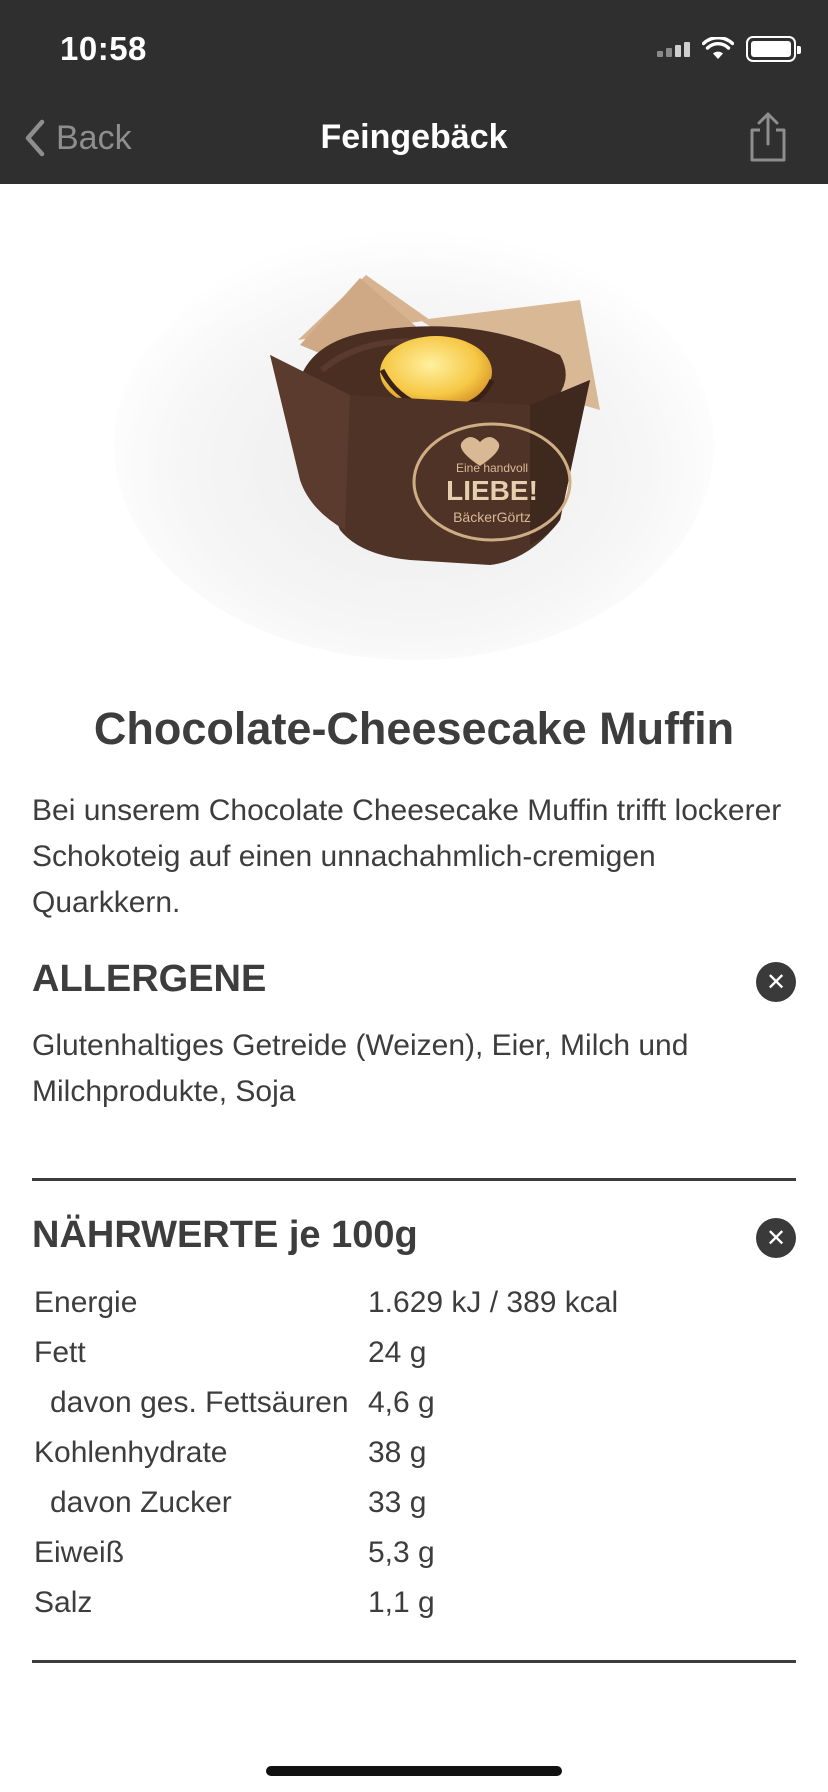  I want to click on nutrient-value: 1.629 kJ / 389 kcal, so click(493, 1302).